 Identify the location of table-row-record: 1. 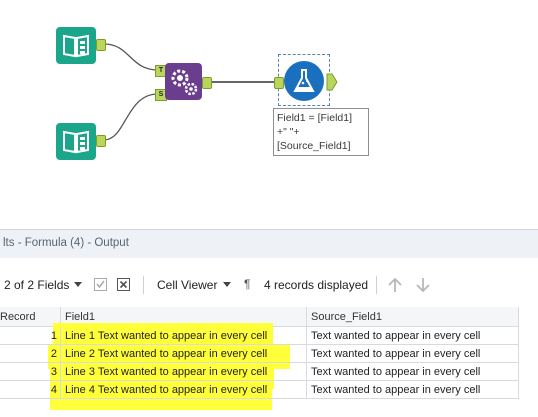
(30, 336).